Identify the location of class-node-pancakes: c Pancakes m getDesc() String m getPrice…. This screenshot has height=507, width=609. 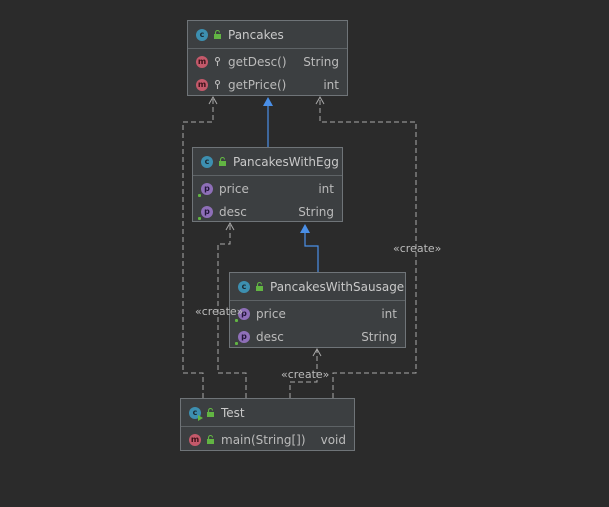
(267, 58).